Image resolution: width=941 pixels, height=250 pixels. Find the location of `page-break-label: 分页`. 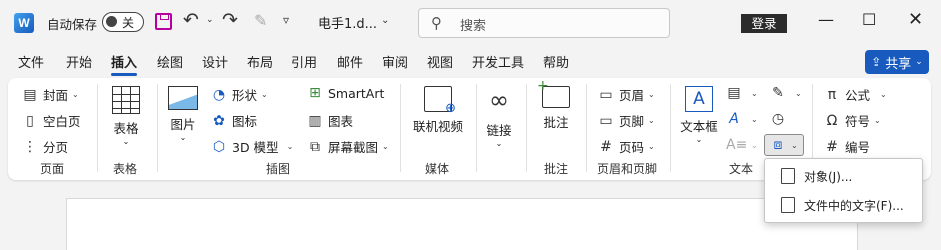

page-break-label: 分页 is located at coordinates (56, 147).